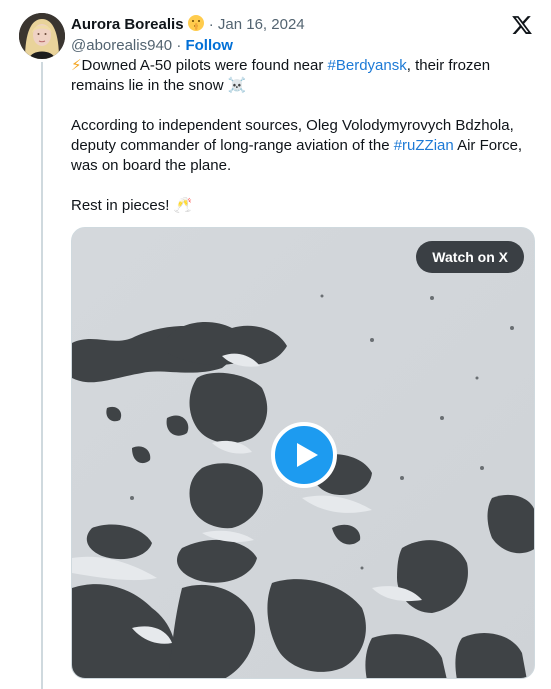 This screenshot has height=689, width=551. Describe the element at coordinates (470, 257) in the screenshot. I see `watch-on-x-button: Watch on X` at that location.